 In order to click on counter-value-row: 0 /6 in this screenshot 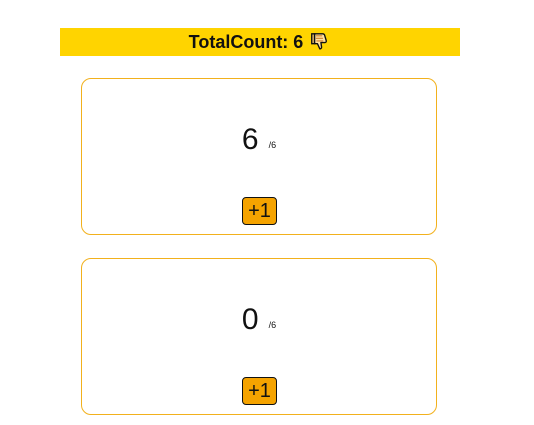, I will do `click(259, 320)`.